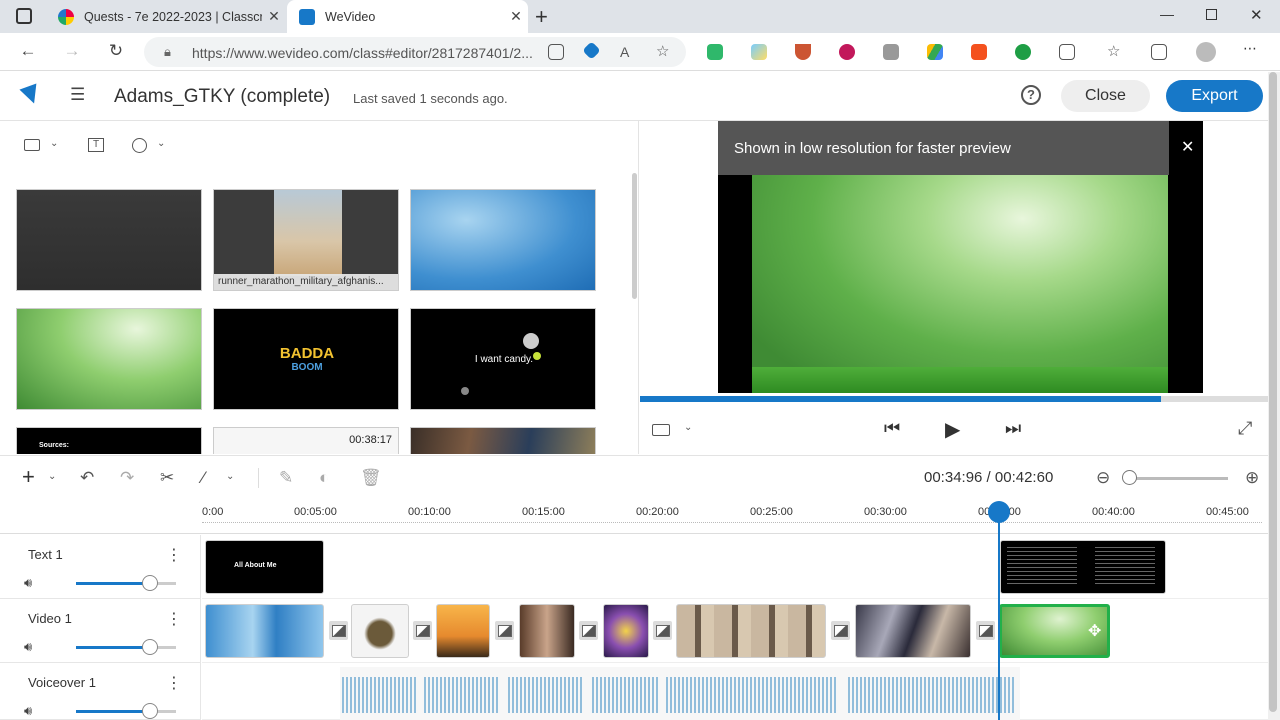 This screenshot has width=1280, height=720. I want to click on edit-pencil-icon: ✎, so click(286, 478).